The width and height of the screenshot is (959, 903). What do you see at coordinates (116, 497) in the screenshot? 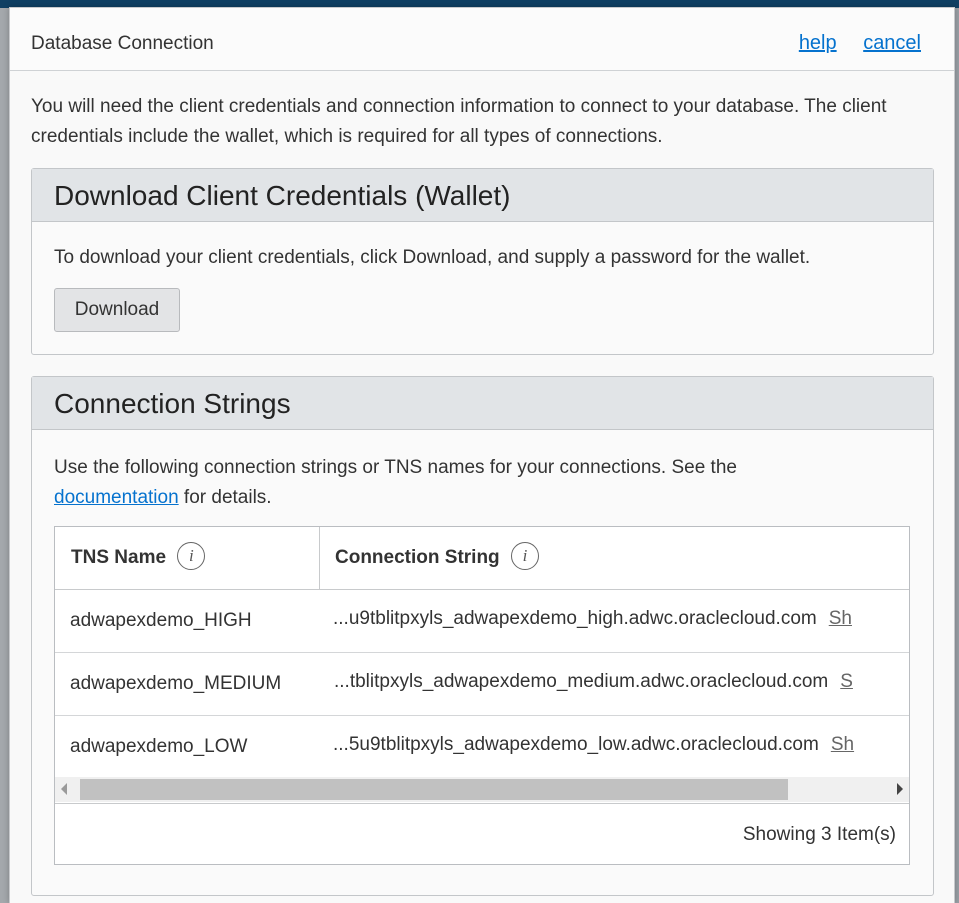
I see `documentation-link: documentation` at bounding box center [116, 497].